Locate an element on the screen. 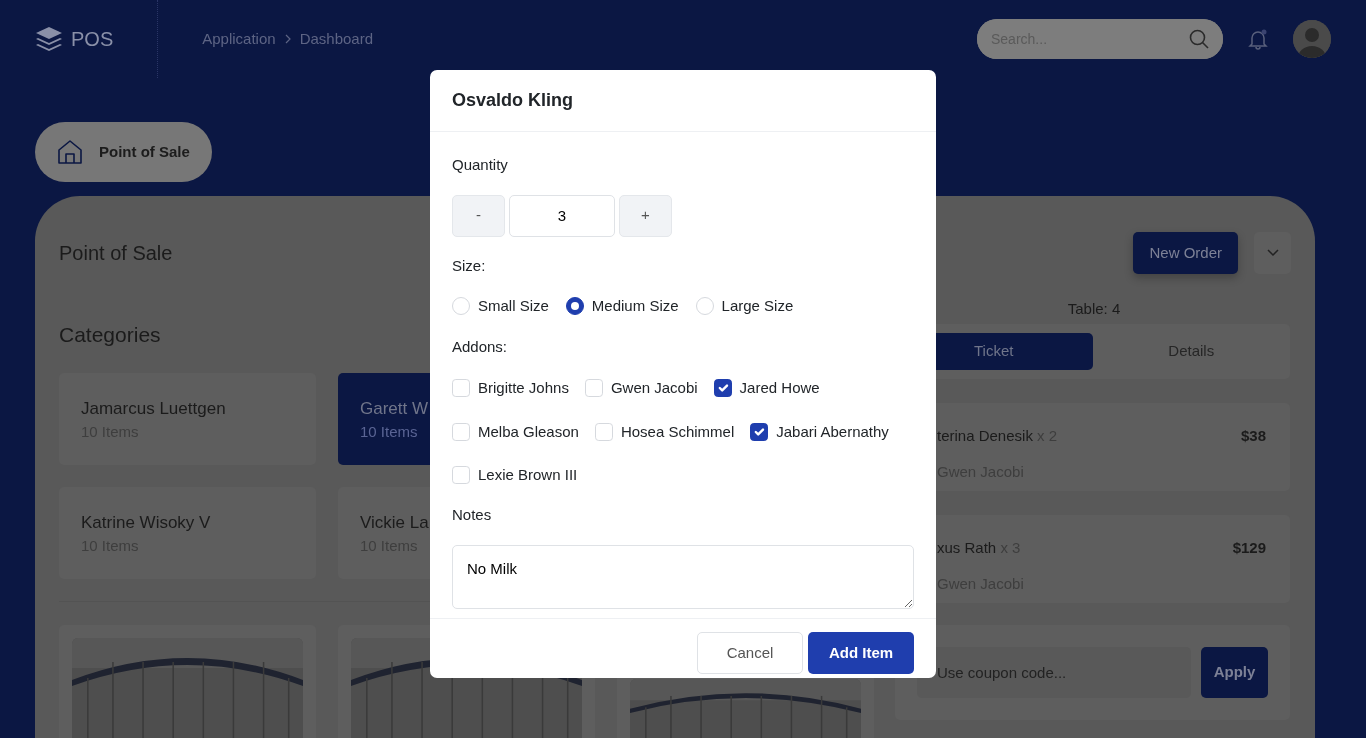 This screenshot has width=1366, height=738. checkbox-label: Jared Howe is located at coordinates (779, 388).